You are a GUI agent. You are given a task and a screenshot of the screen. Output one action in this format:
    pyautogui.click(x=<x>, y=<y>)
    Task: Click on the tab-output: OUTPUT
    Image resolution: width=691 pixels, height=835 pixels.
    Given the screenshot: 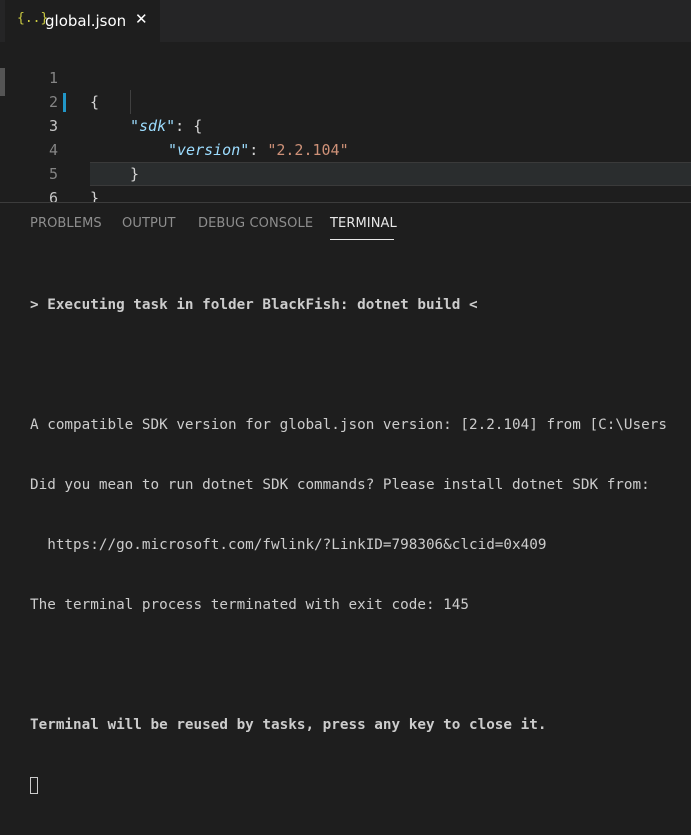 What is the action you would take?
    pyautogui.click(x=149, y=223)
    